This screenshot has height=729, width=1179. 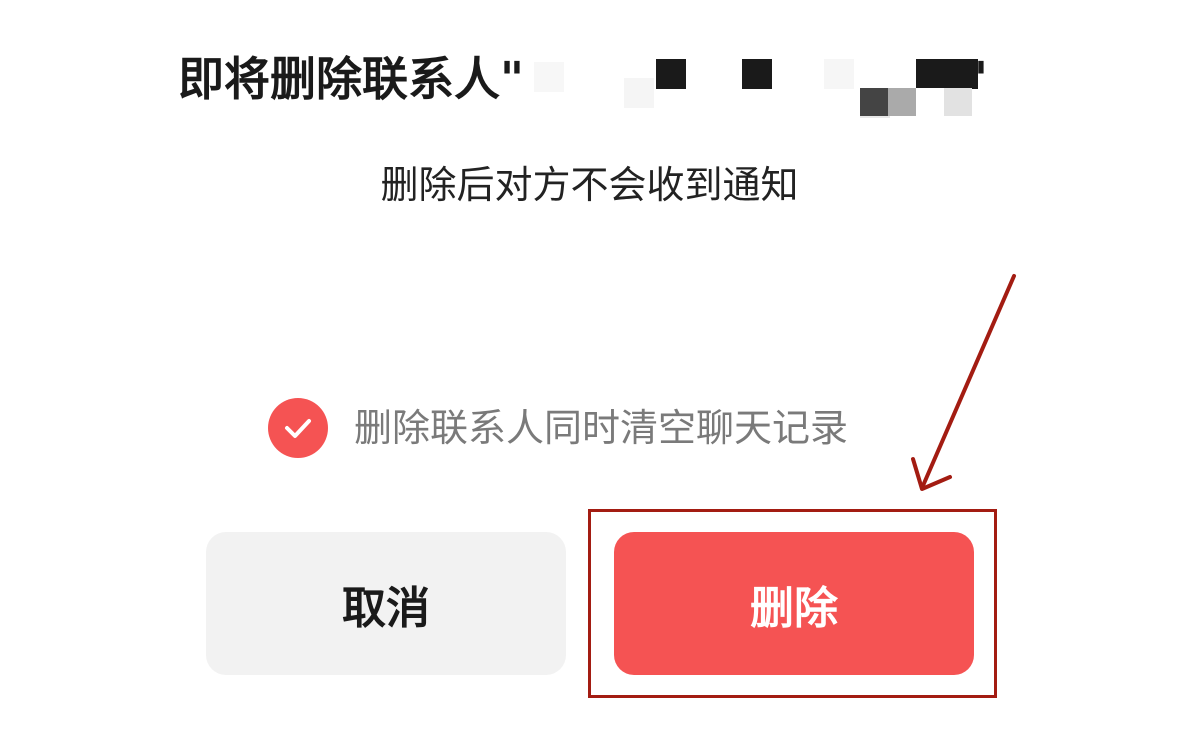 I want to click on dialog-title-row: 即将删除联系人 " ", so click(x=583, y=83).